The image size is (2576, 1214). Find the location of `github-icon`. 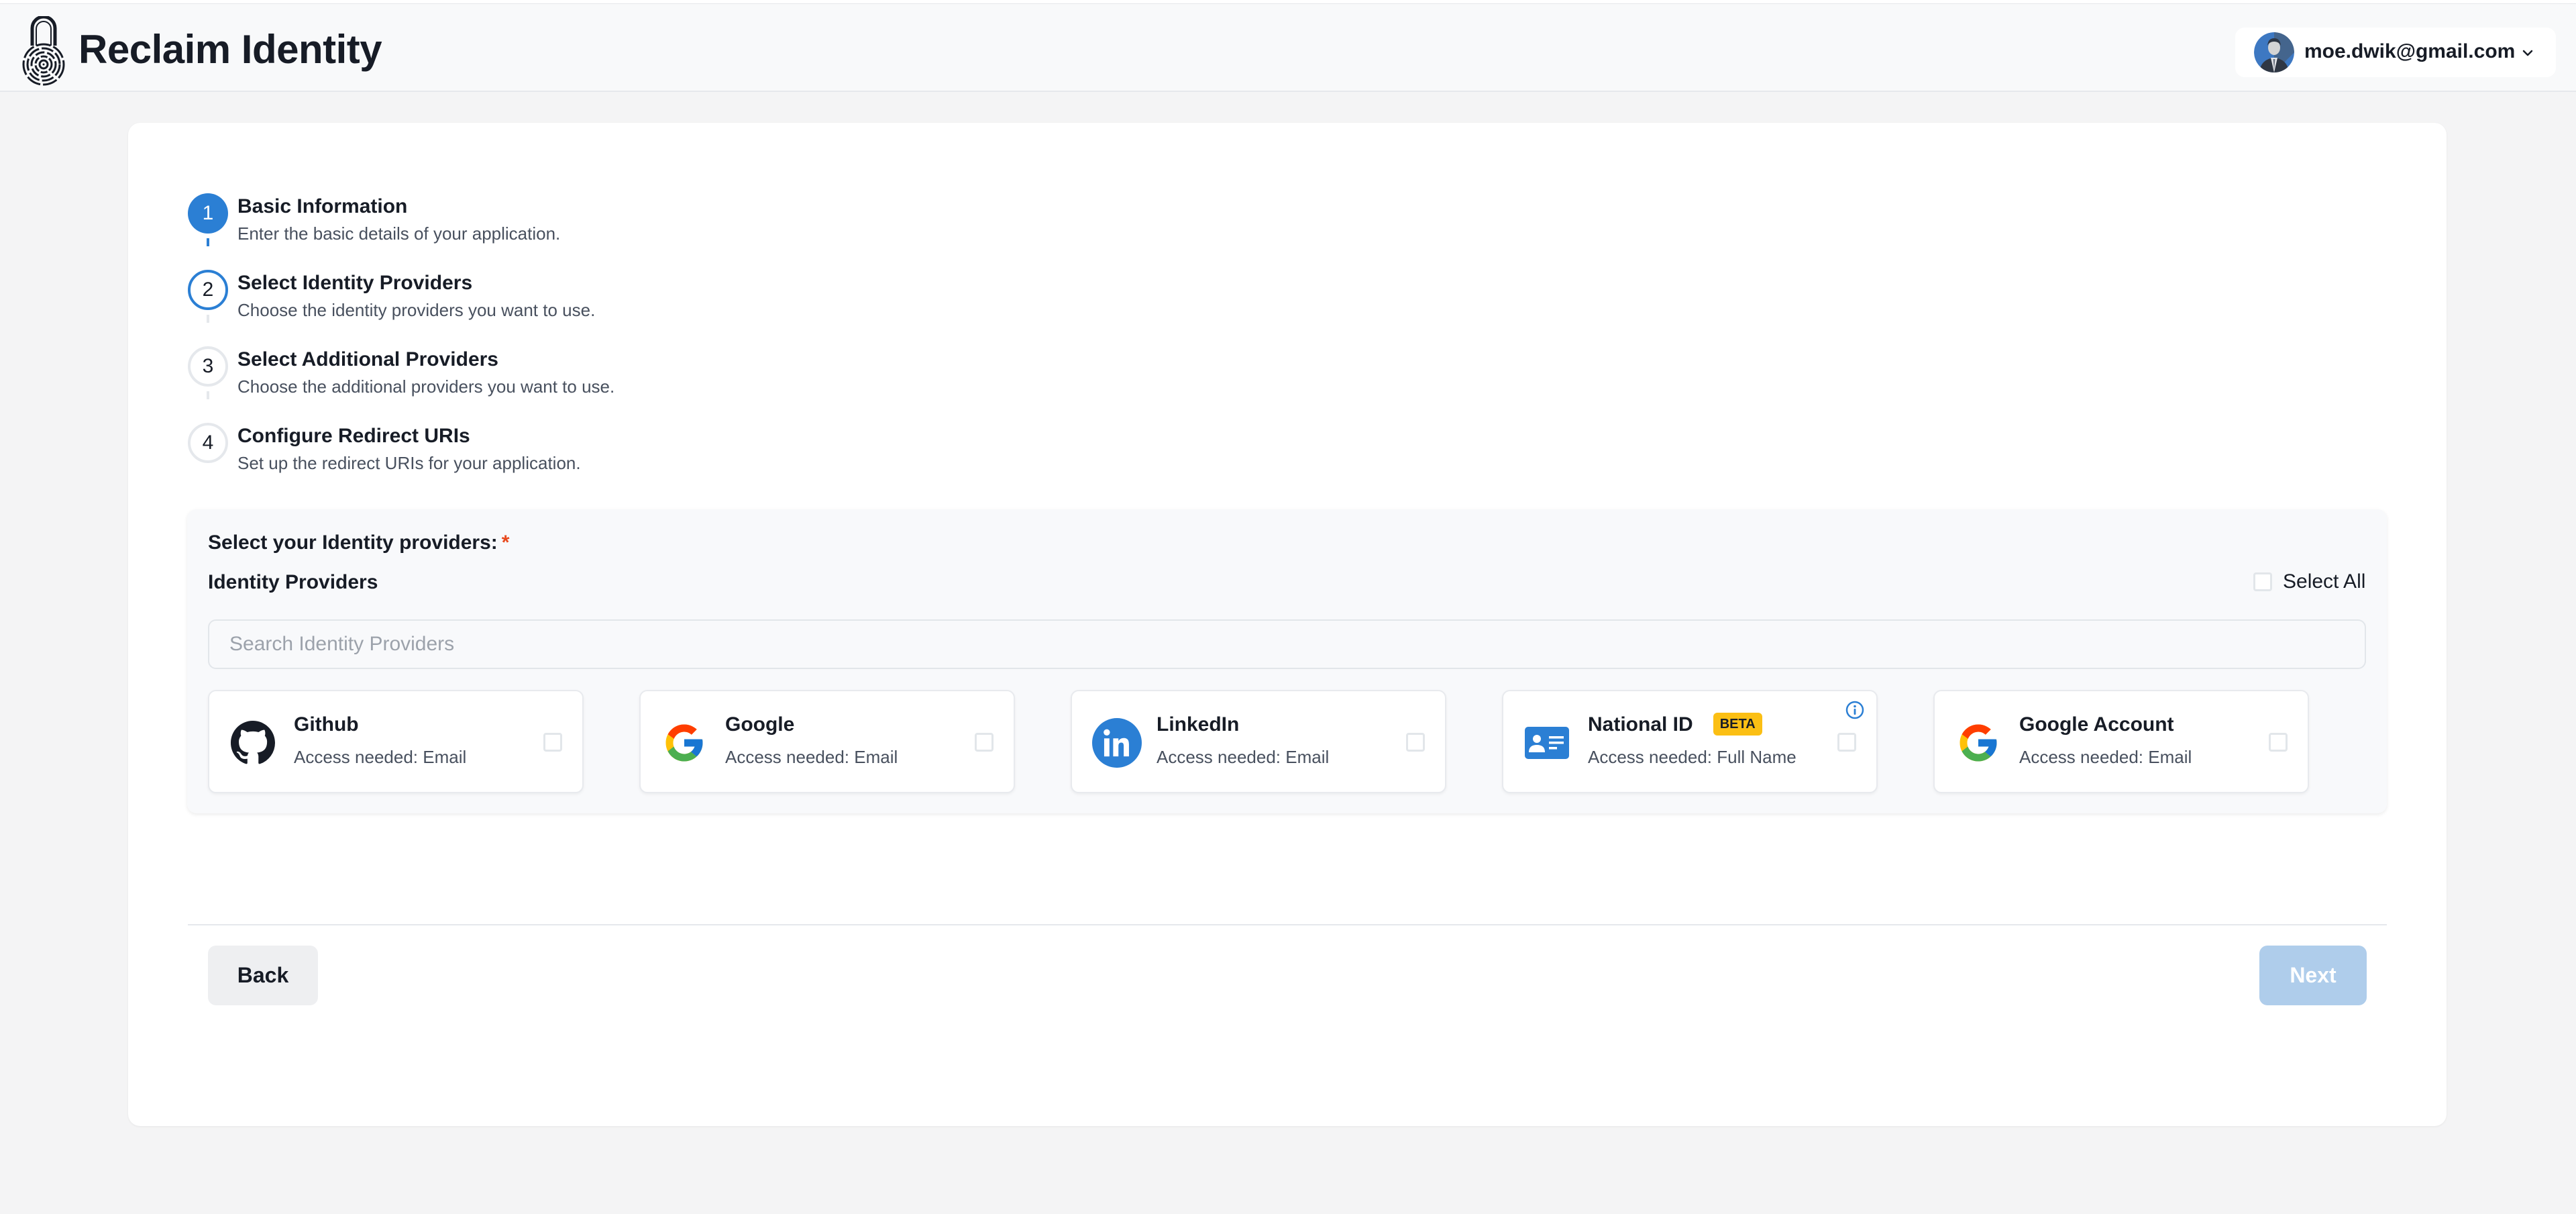

github-icon is located at coordinates (253, 742).